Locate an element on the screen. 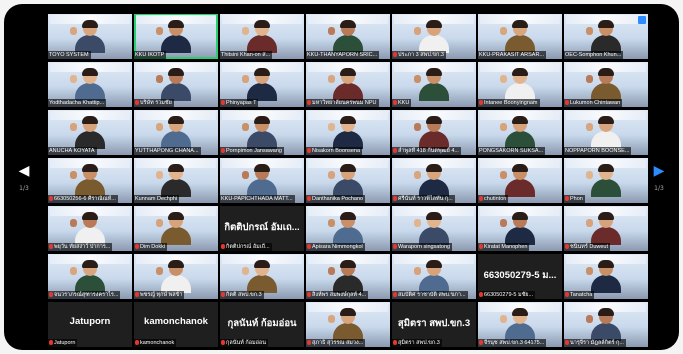  participant-tile: Waraporn singsatong is located at coordinates (434, 228).